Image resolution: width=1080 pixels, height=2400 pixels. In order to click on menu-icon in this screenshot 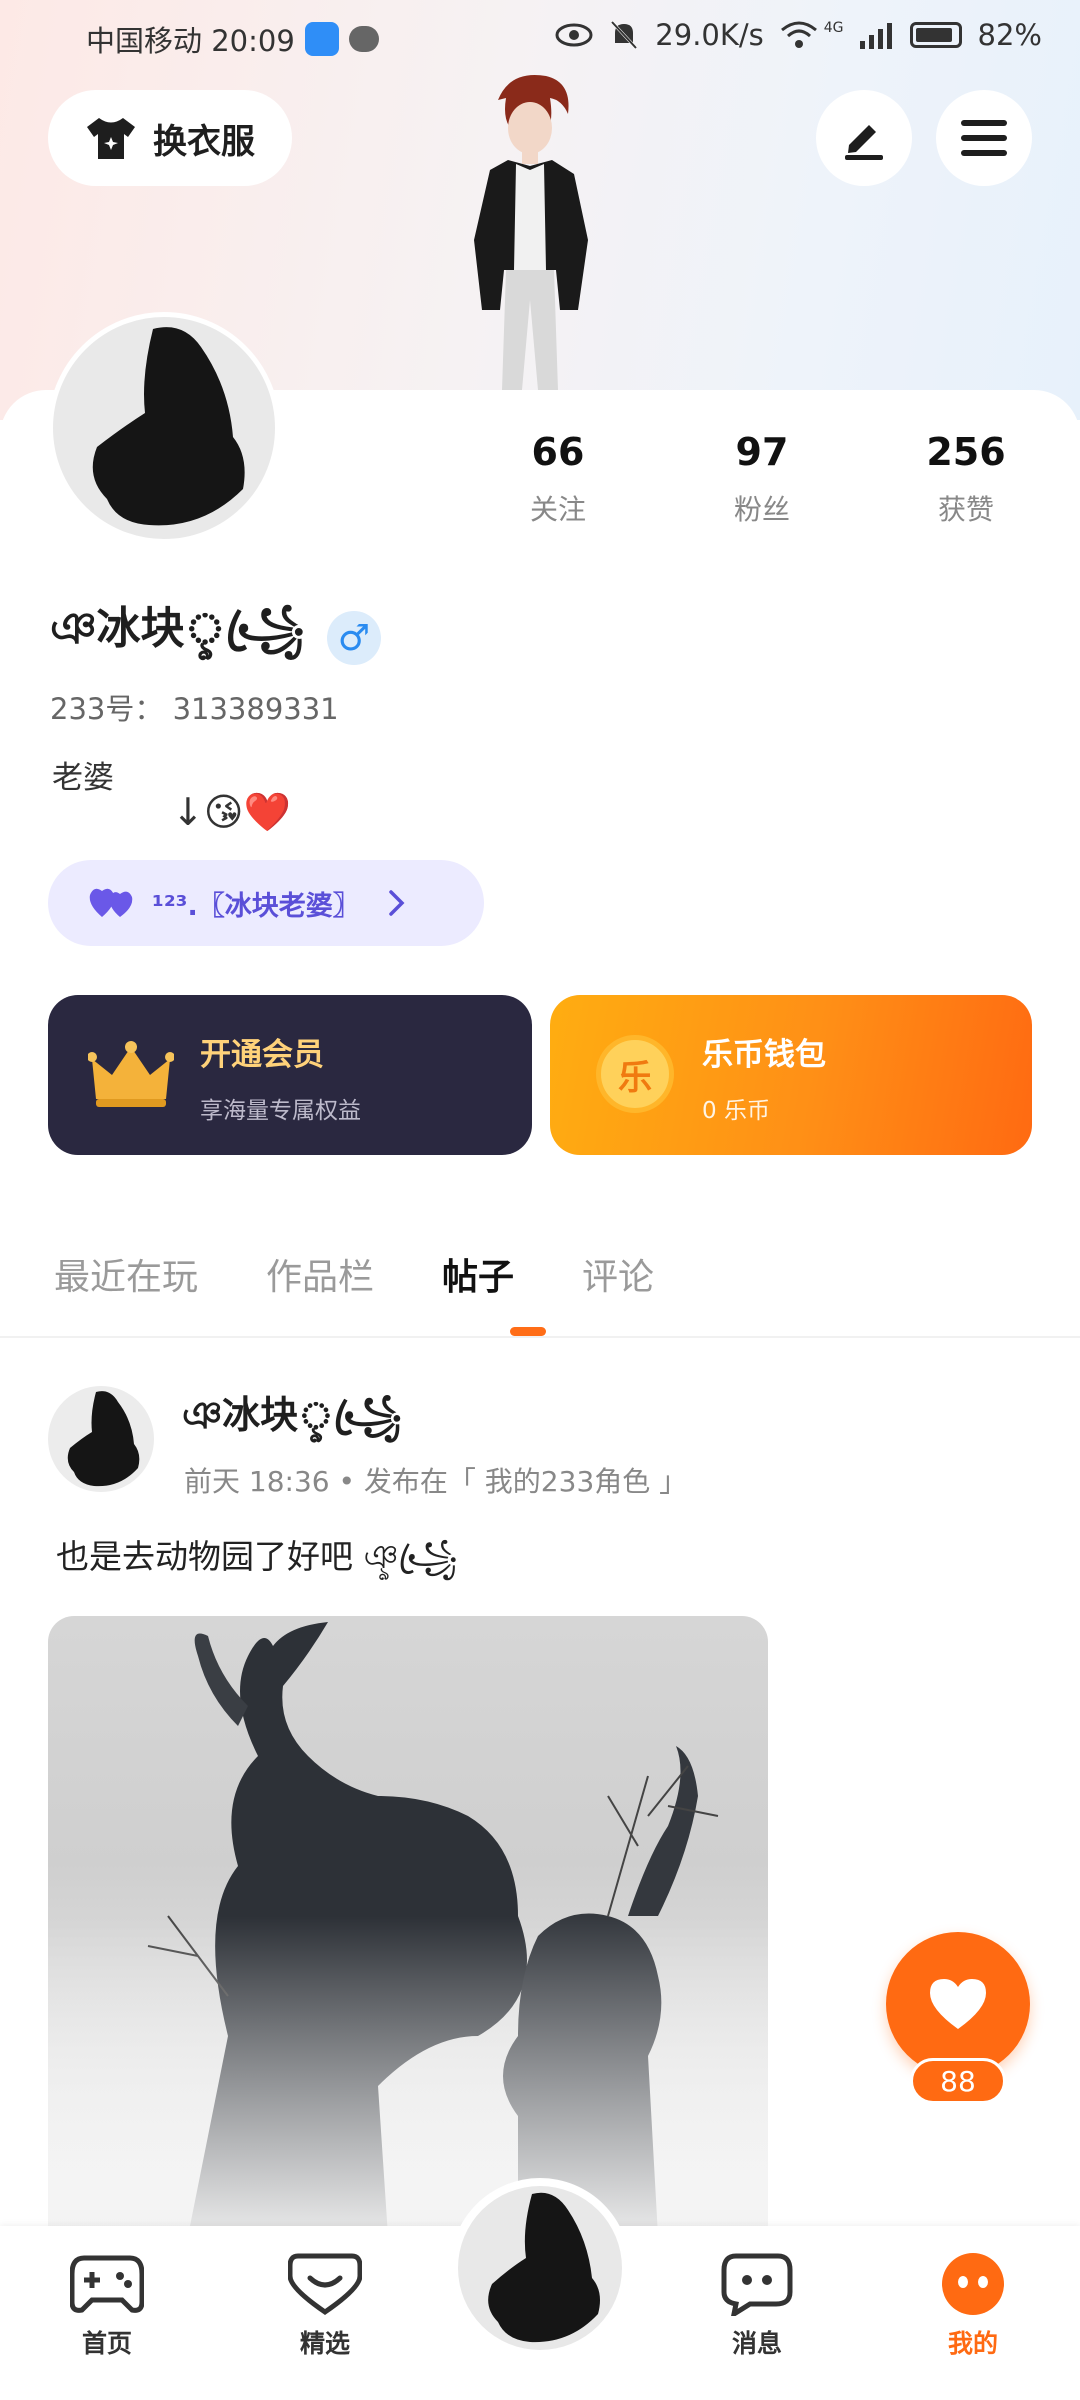, I will do `click(984, 138)`.